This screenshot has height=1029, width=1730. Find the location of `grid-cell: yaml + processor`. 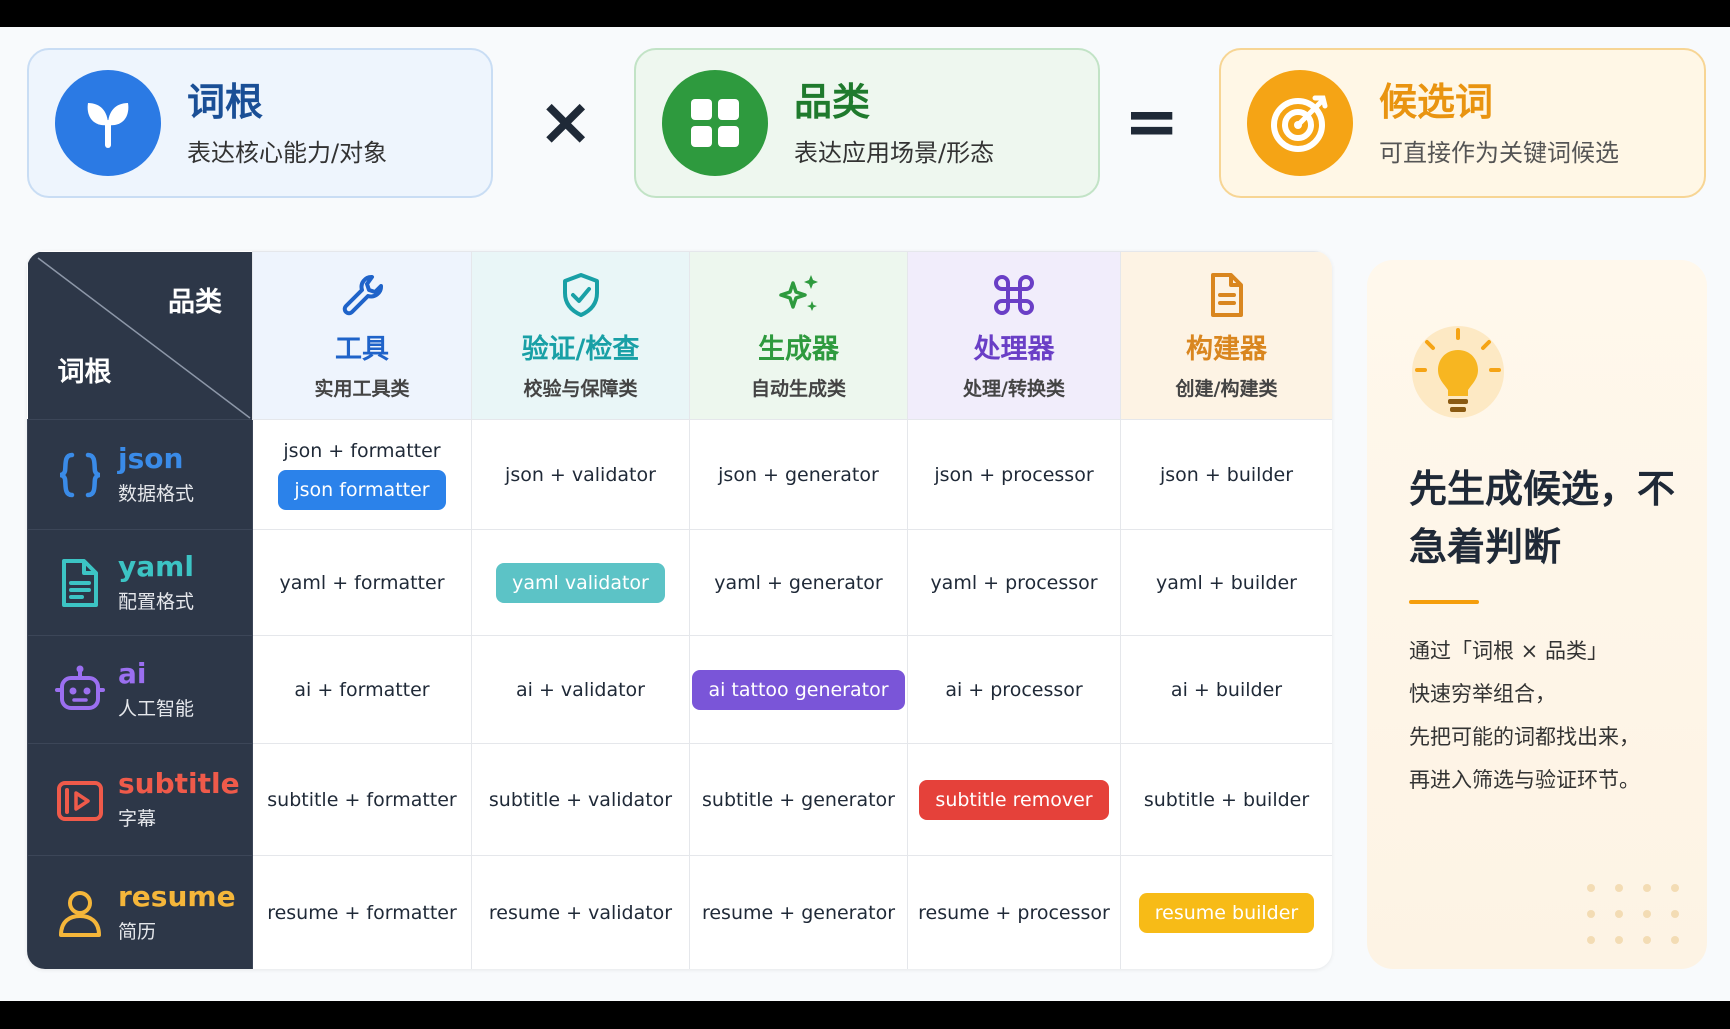

grid-cell: yaml + processor is located at coordinates (1014, 582).